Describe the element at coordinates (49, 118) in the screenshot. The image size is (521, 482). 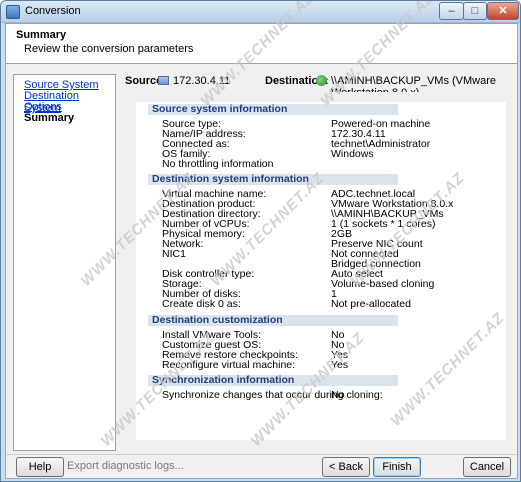
I see `nav-item-summary: Summary` at that location.